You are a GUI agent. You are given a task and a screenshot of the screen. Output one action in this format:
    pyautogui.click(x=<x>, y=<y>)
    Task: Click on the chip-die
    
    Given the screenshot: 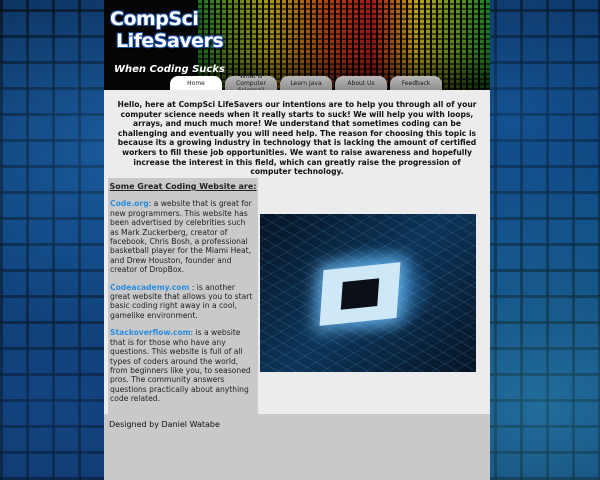 What is the action you would take?
    pyautogui.click(x=360, y=294)
    